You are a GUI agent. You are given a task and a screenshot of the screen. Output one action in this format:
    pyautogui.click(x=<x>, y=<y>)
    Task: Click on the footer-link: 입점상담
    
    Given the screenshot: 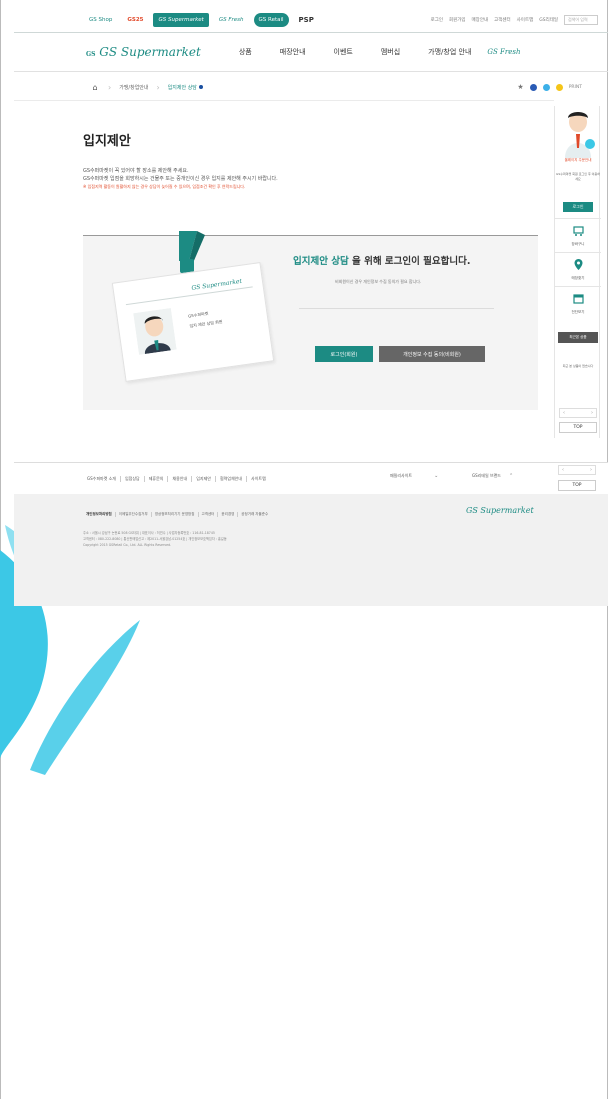 What is the action you would take?
    pyautogui.click(x=133, y=478)
    